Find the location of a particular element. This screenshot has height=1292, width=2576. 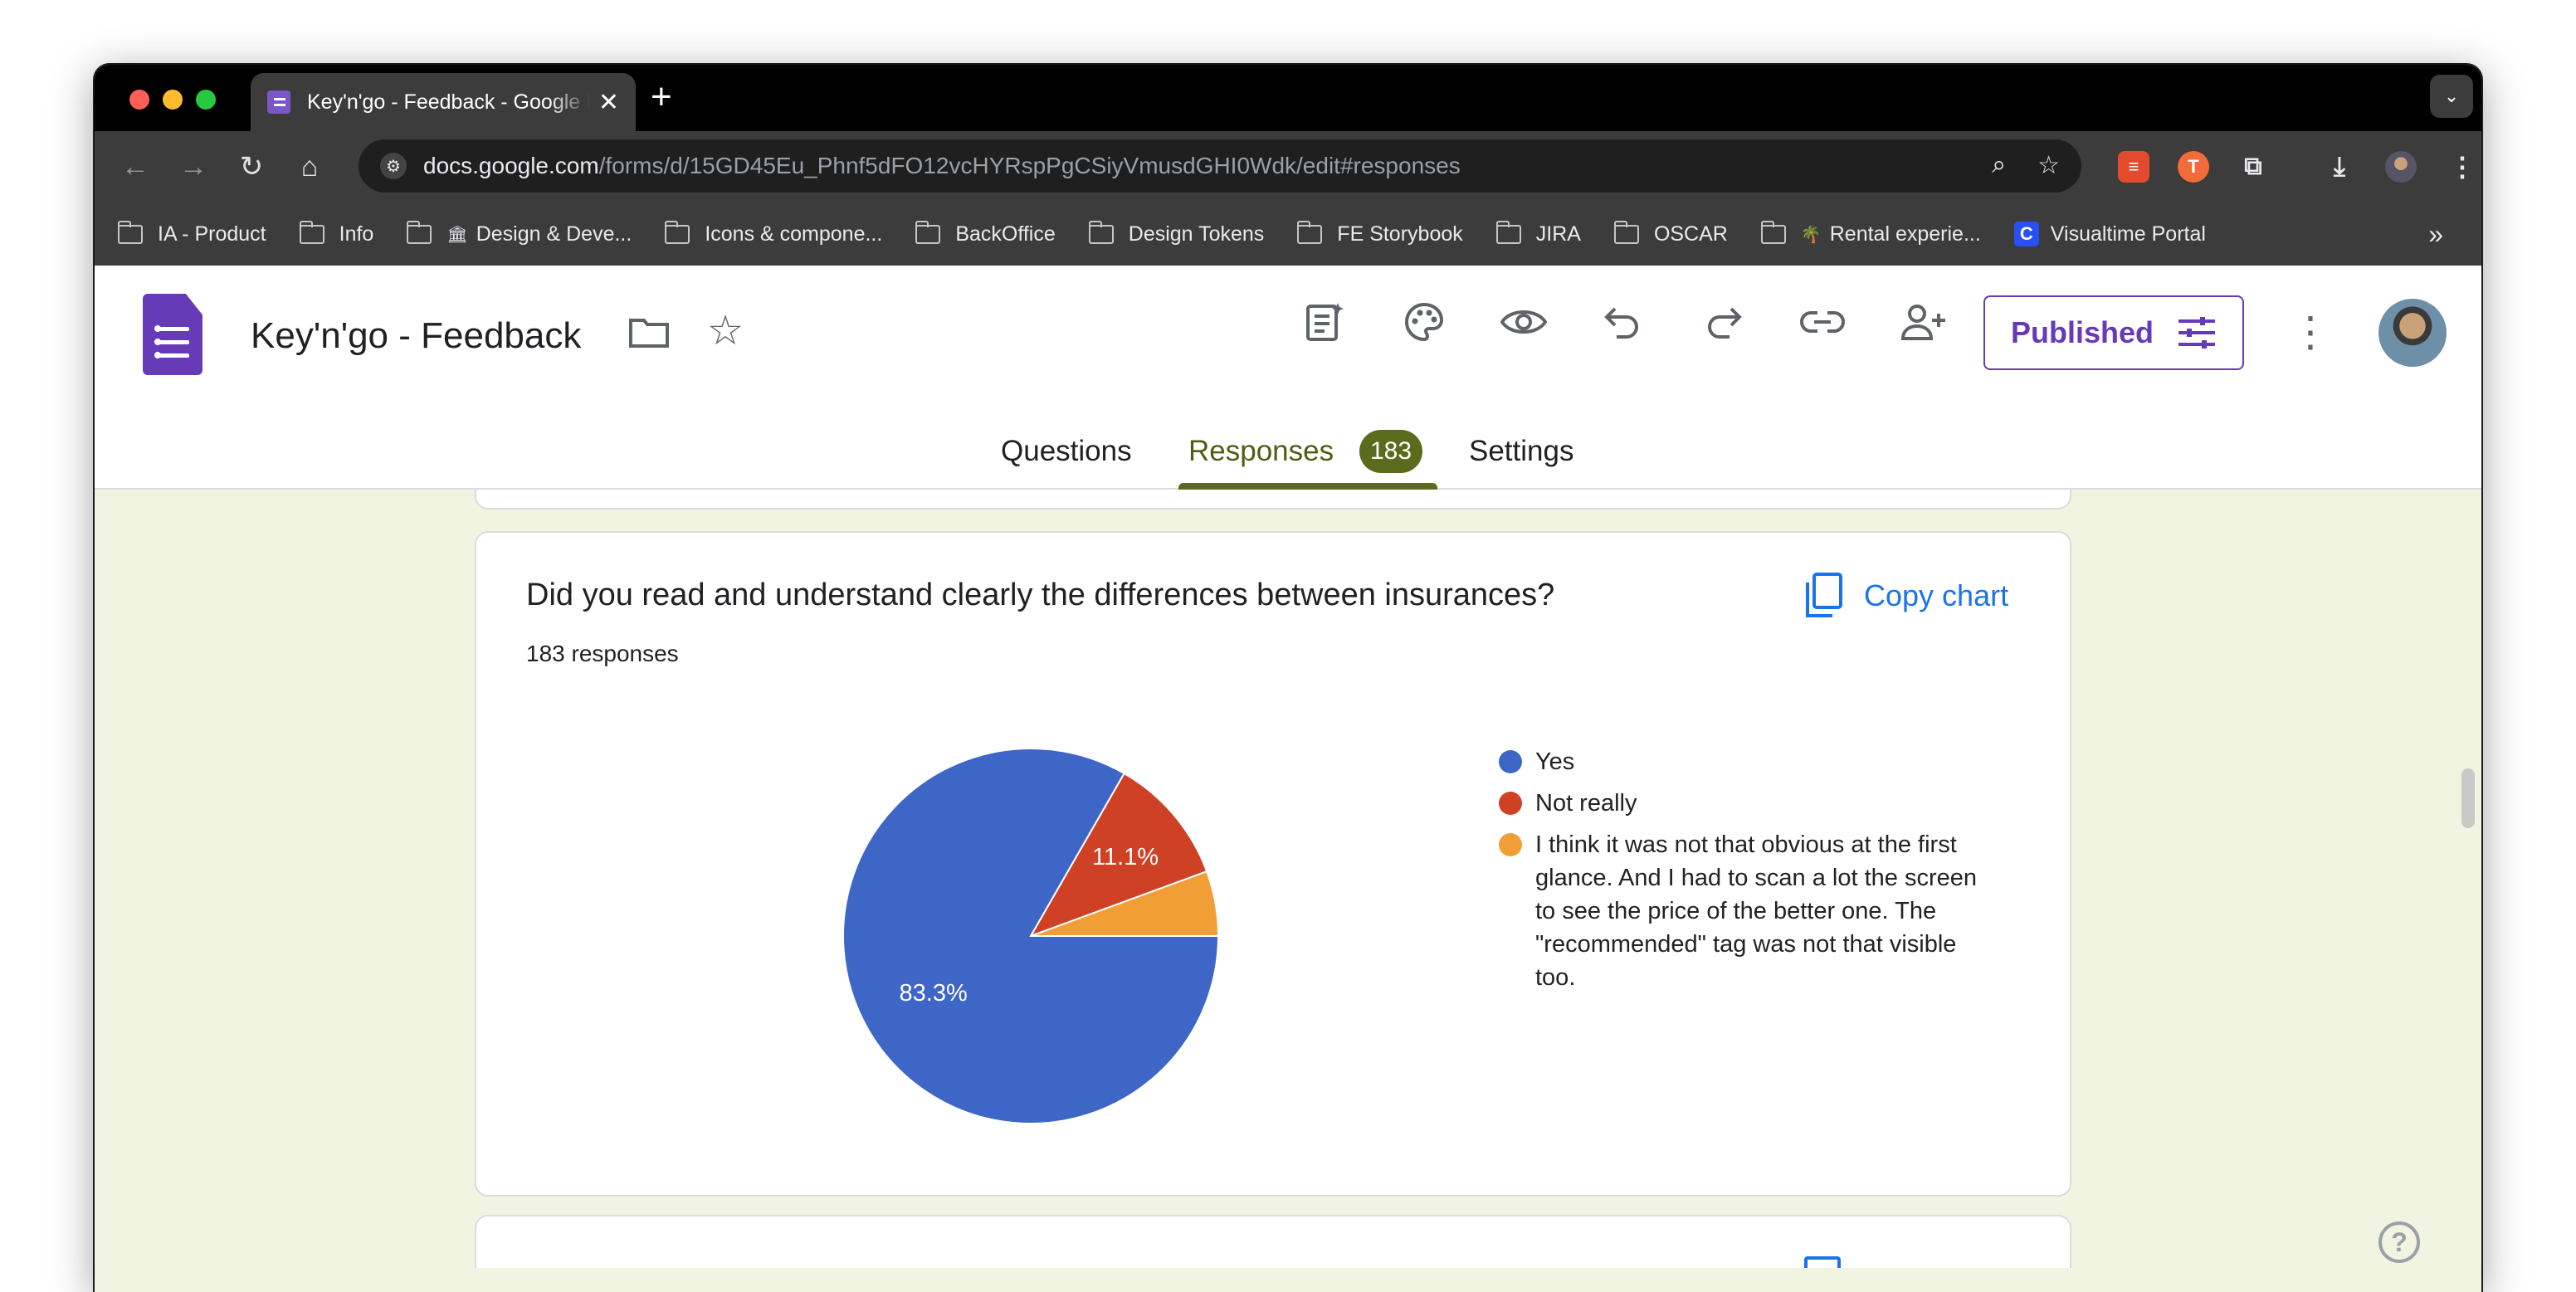

tab-strip: Key'n'go - Feedback - Google Forms ✕ + ⌄ is located at coordinates (1288, 98).